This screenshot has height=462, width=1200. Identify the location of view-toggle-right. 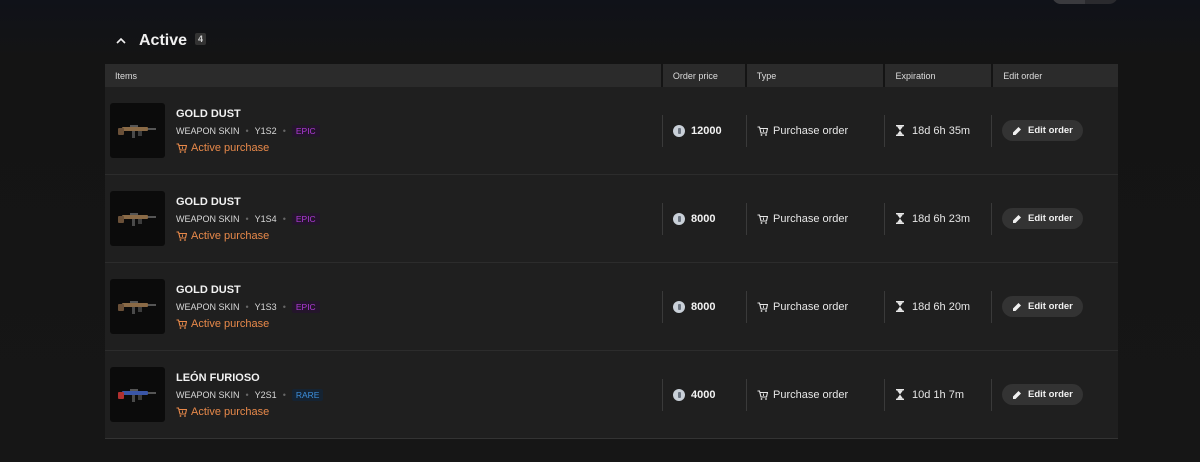
(1101, 2).